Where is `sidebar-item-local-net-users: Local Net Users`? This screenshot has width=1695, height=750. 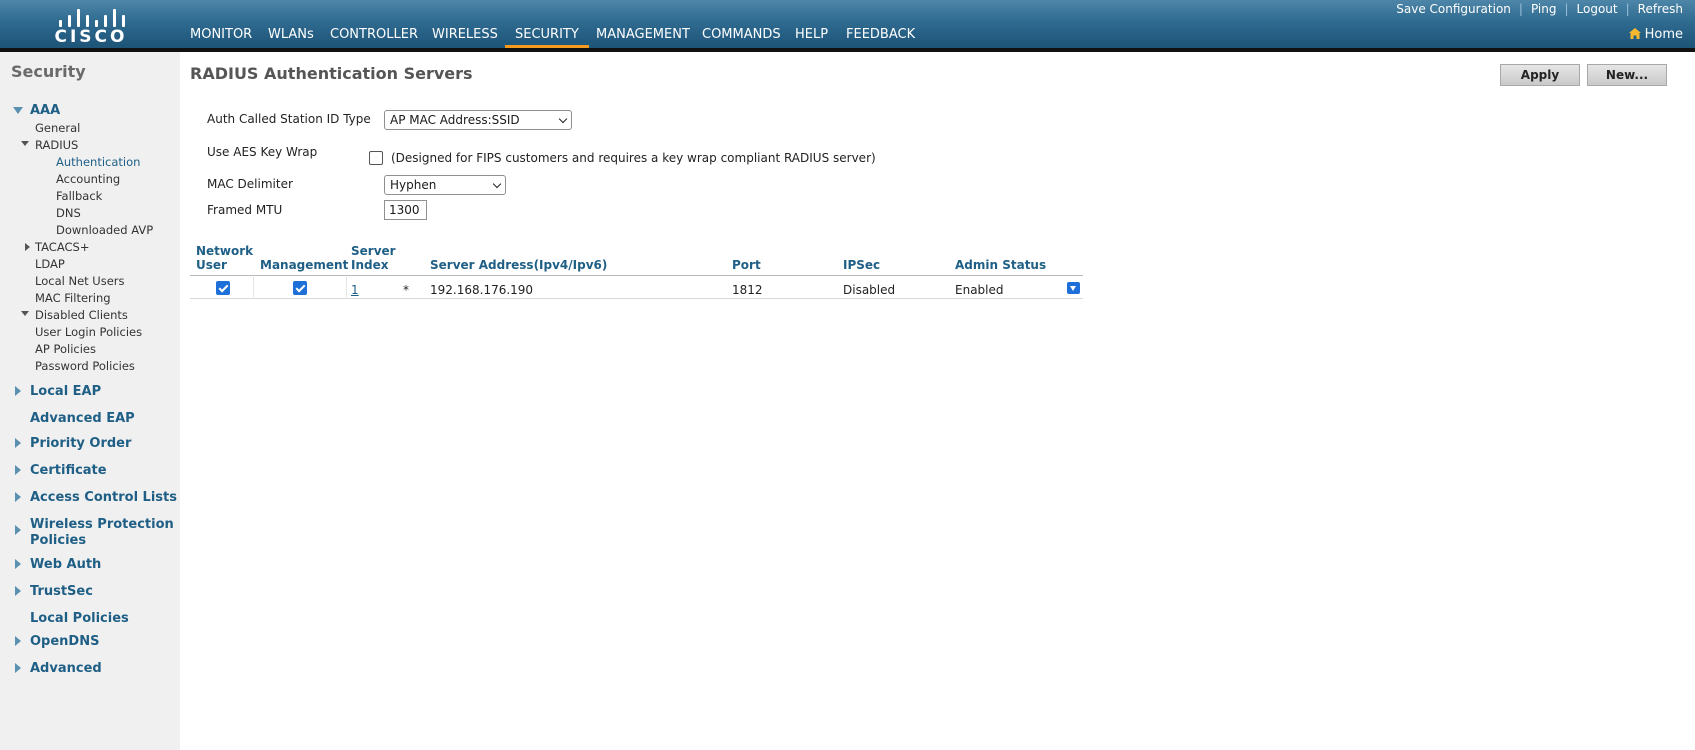
sidebar-item-local-net-users: Local Net Users is located at coordinates (80, 281).